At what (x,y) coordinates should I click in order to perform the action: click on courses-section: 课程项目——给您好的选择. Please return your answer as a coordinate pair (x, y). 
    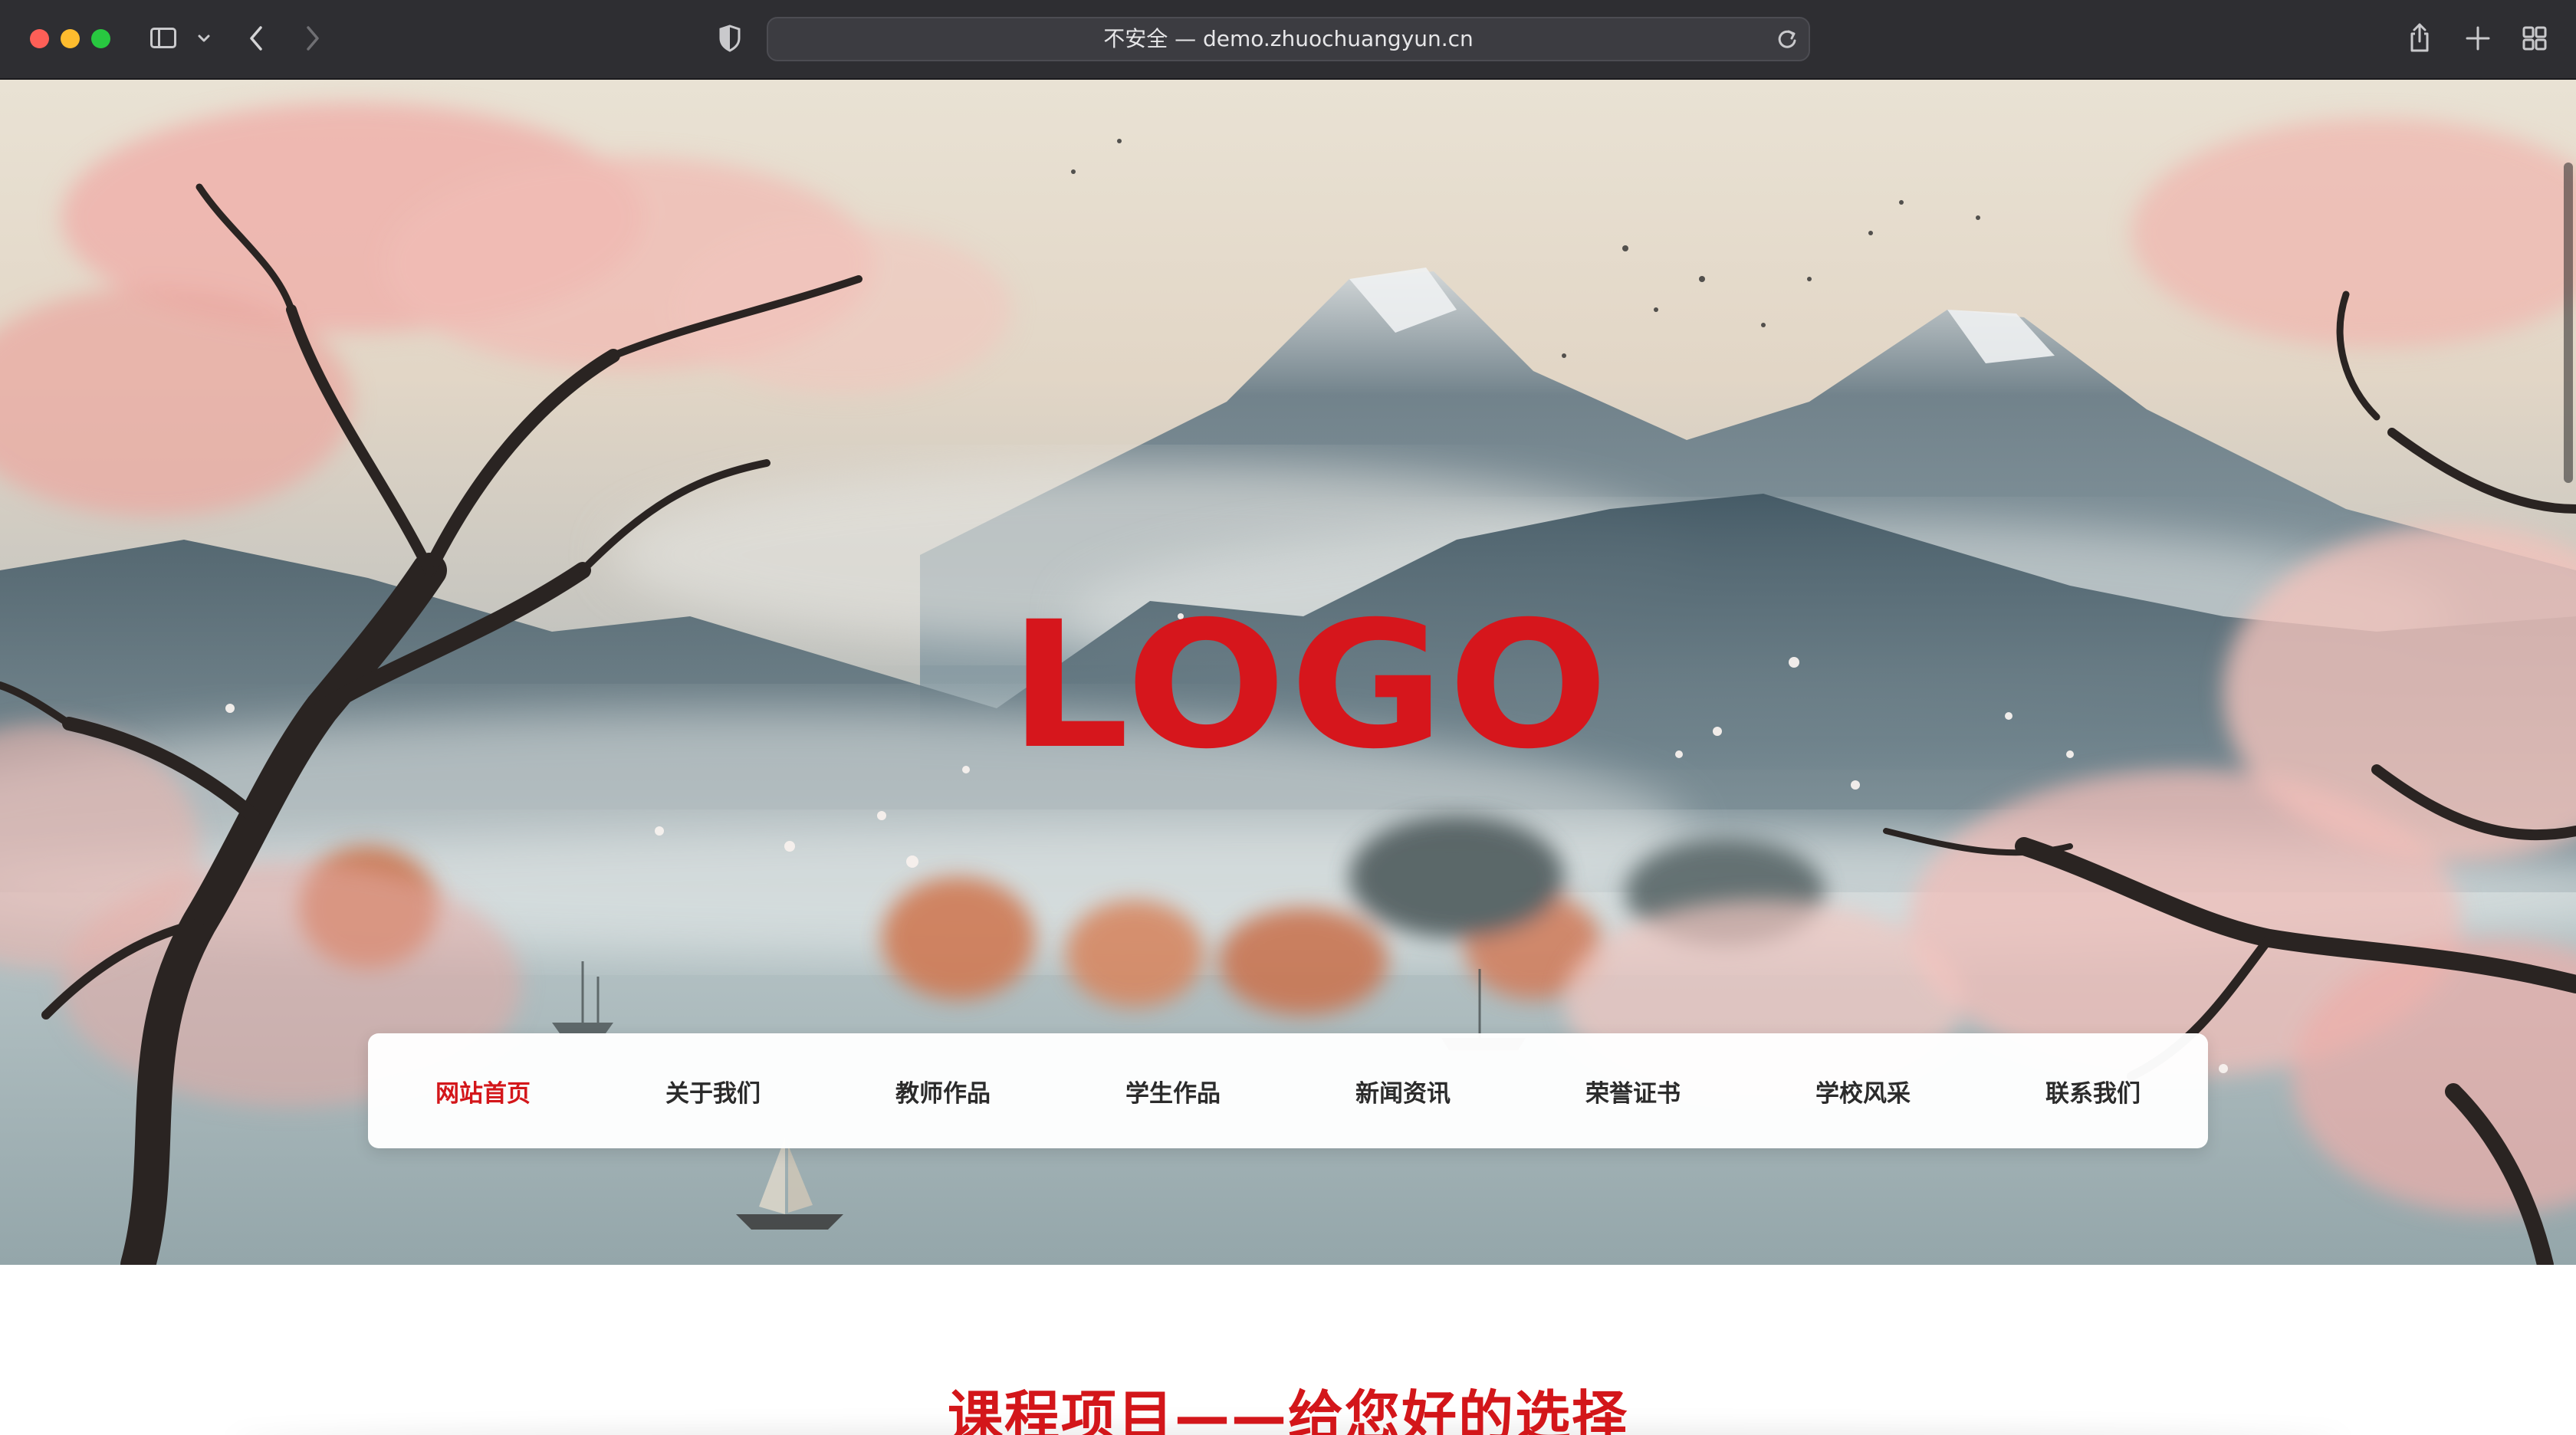
    Looking at the image, I should click on (1288, 1350).